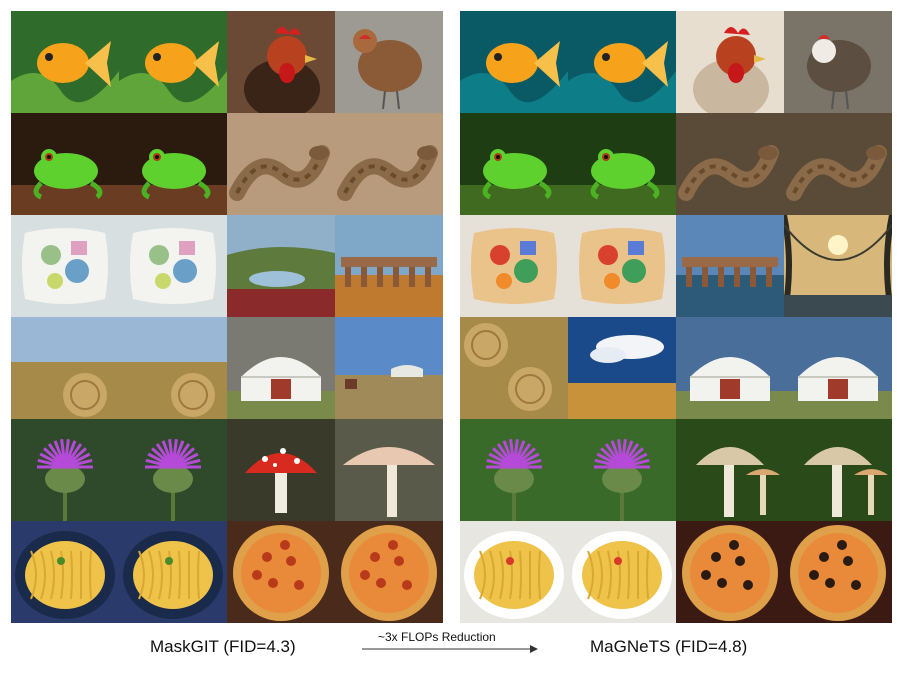 The width and height of the screenshot is (904, 675). I want to click on magnets-caption: MaGNeTS (FID=4.8), so click(669, 646).